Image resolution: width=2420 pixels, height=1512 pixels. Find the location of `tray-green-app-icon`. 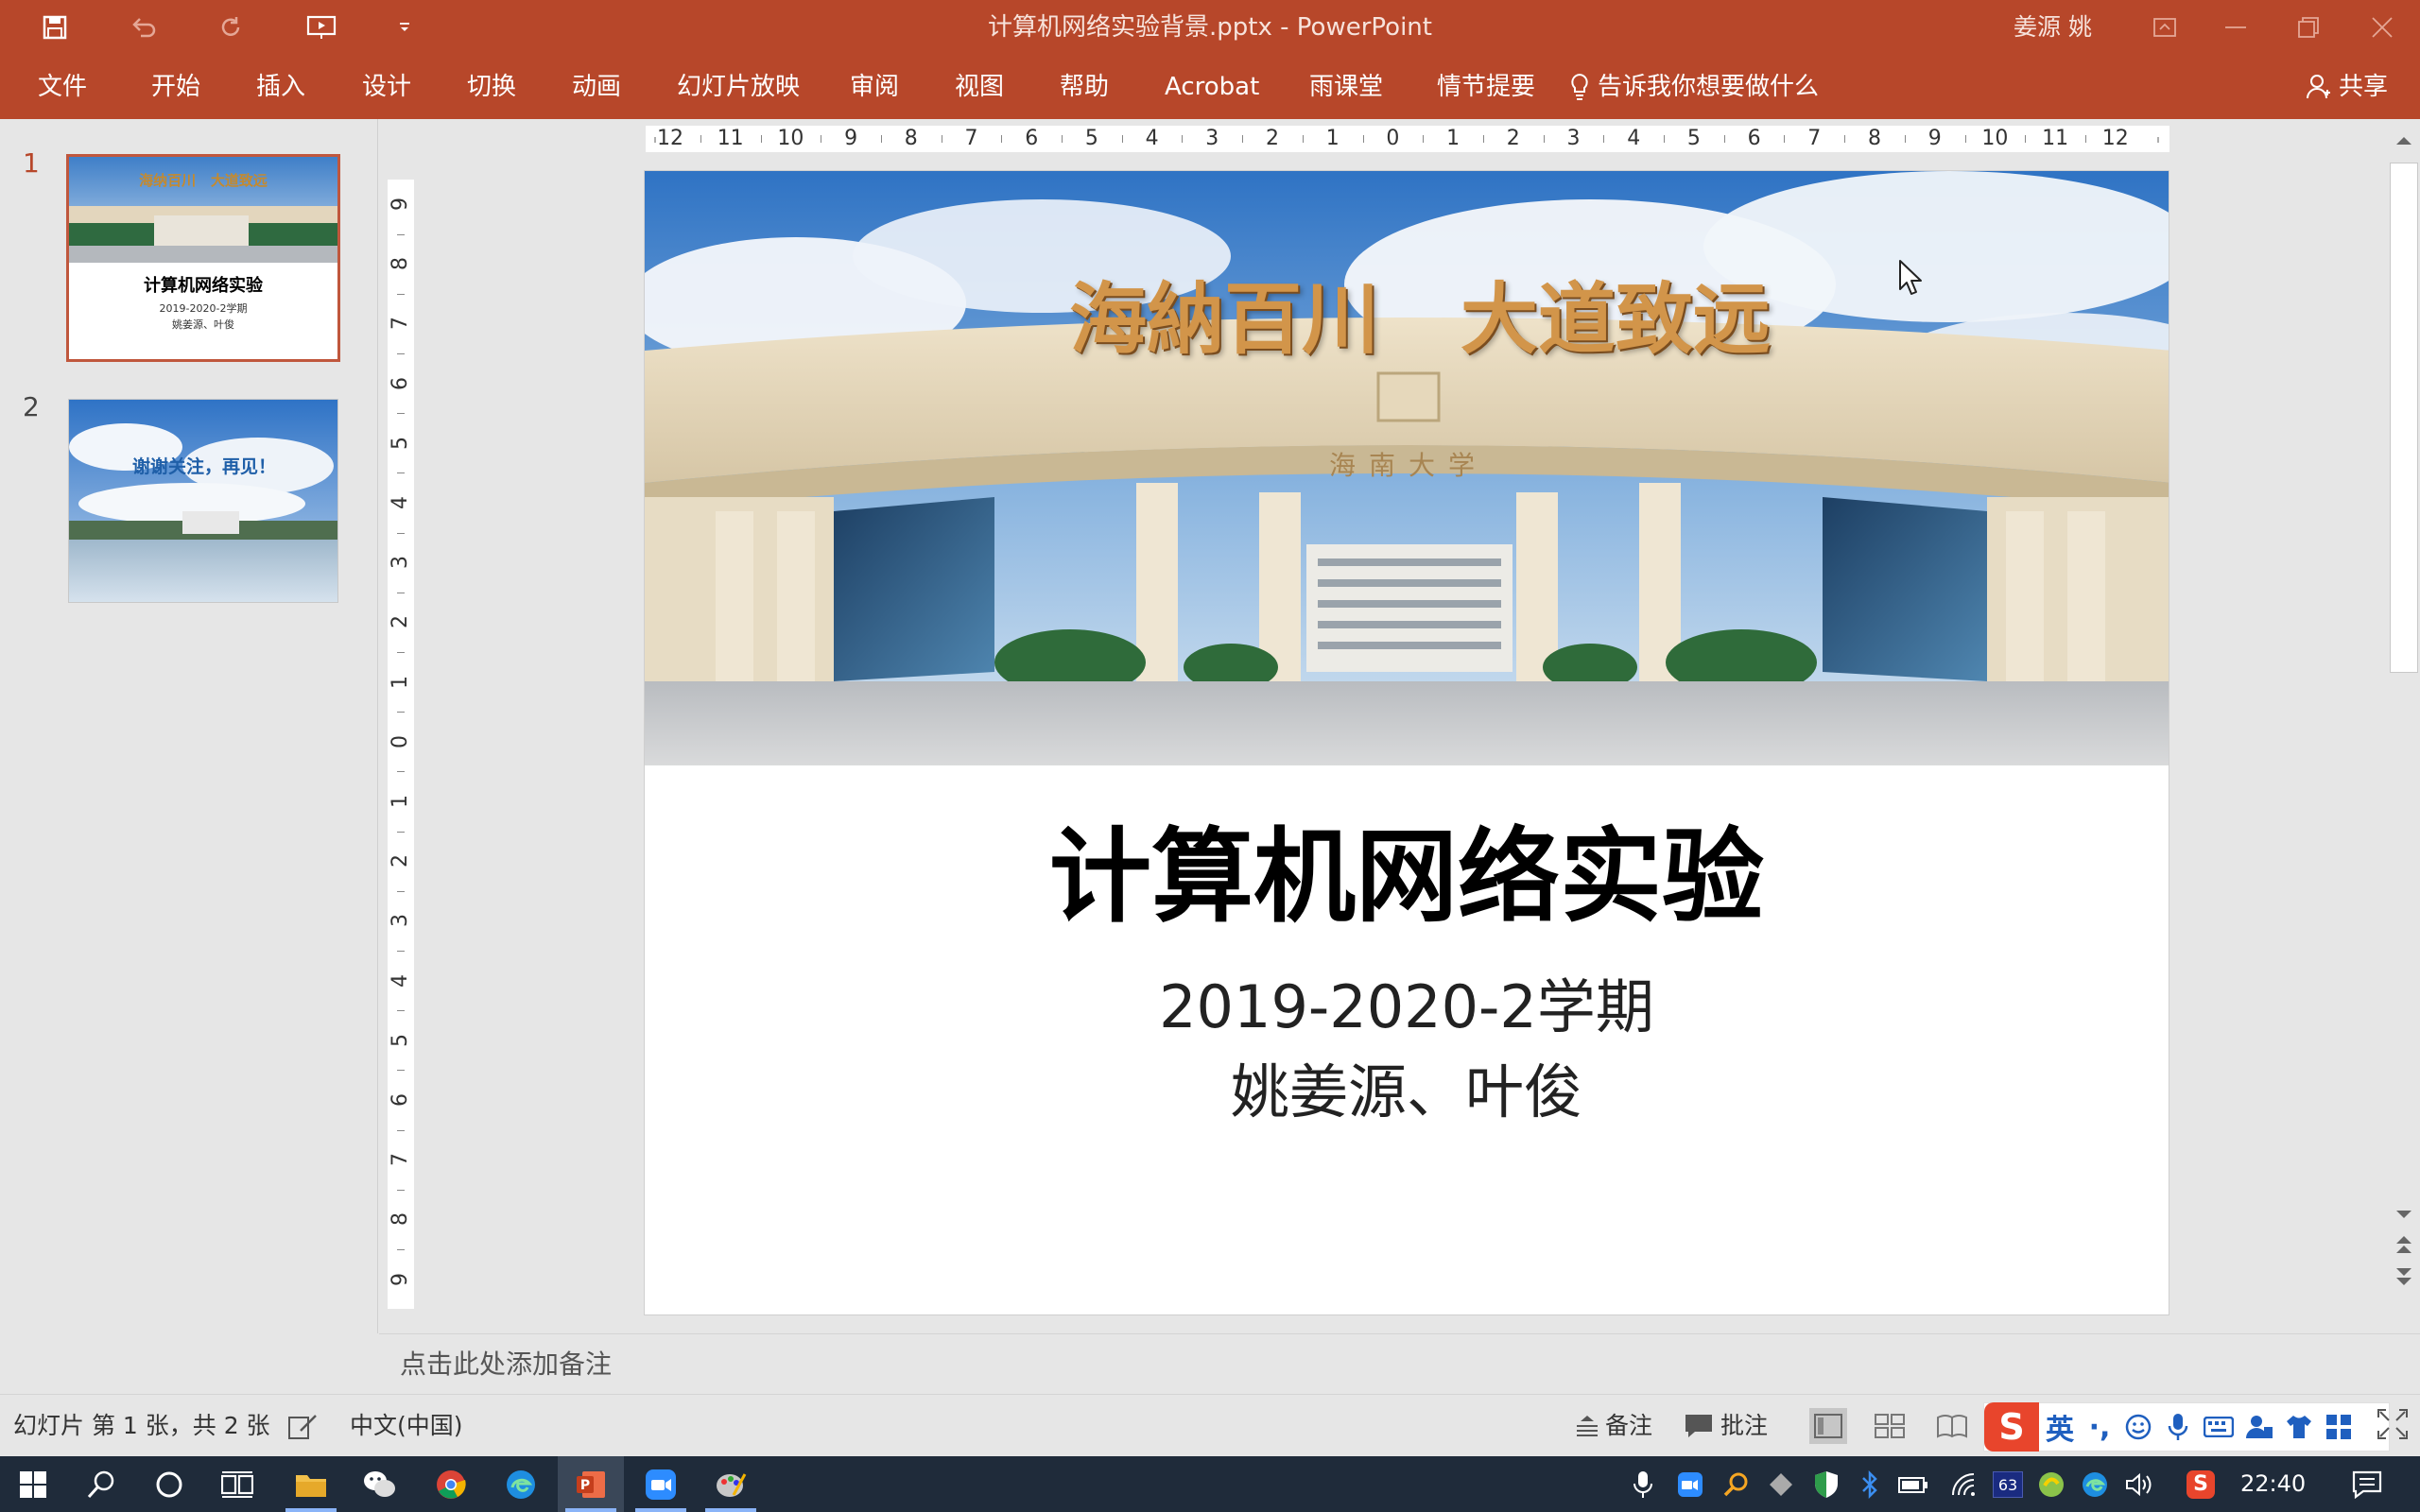

tray-green-app-icon is located at coordinates (2051, 1484).